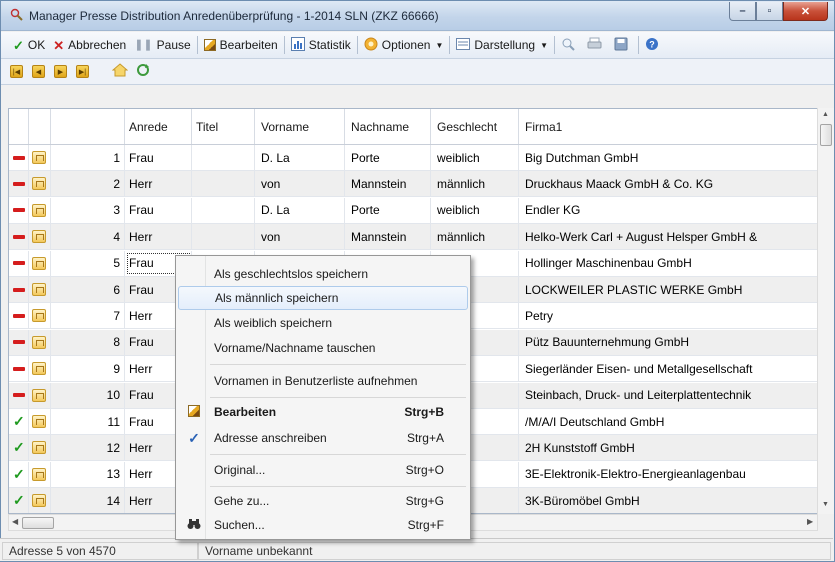  Describe the element at coordinates (89, 45) in the screenshot. I see `cancel-button: ✕ Abbrechen` at that location.